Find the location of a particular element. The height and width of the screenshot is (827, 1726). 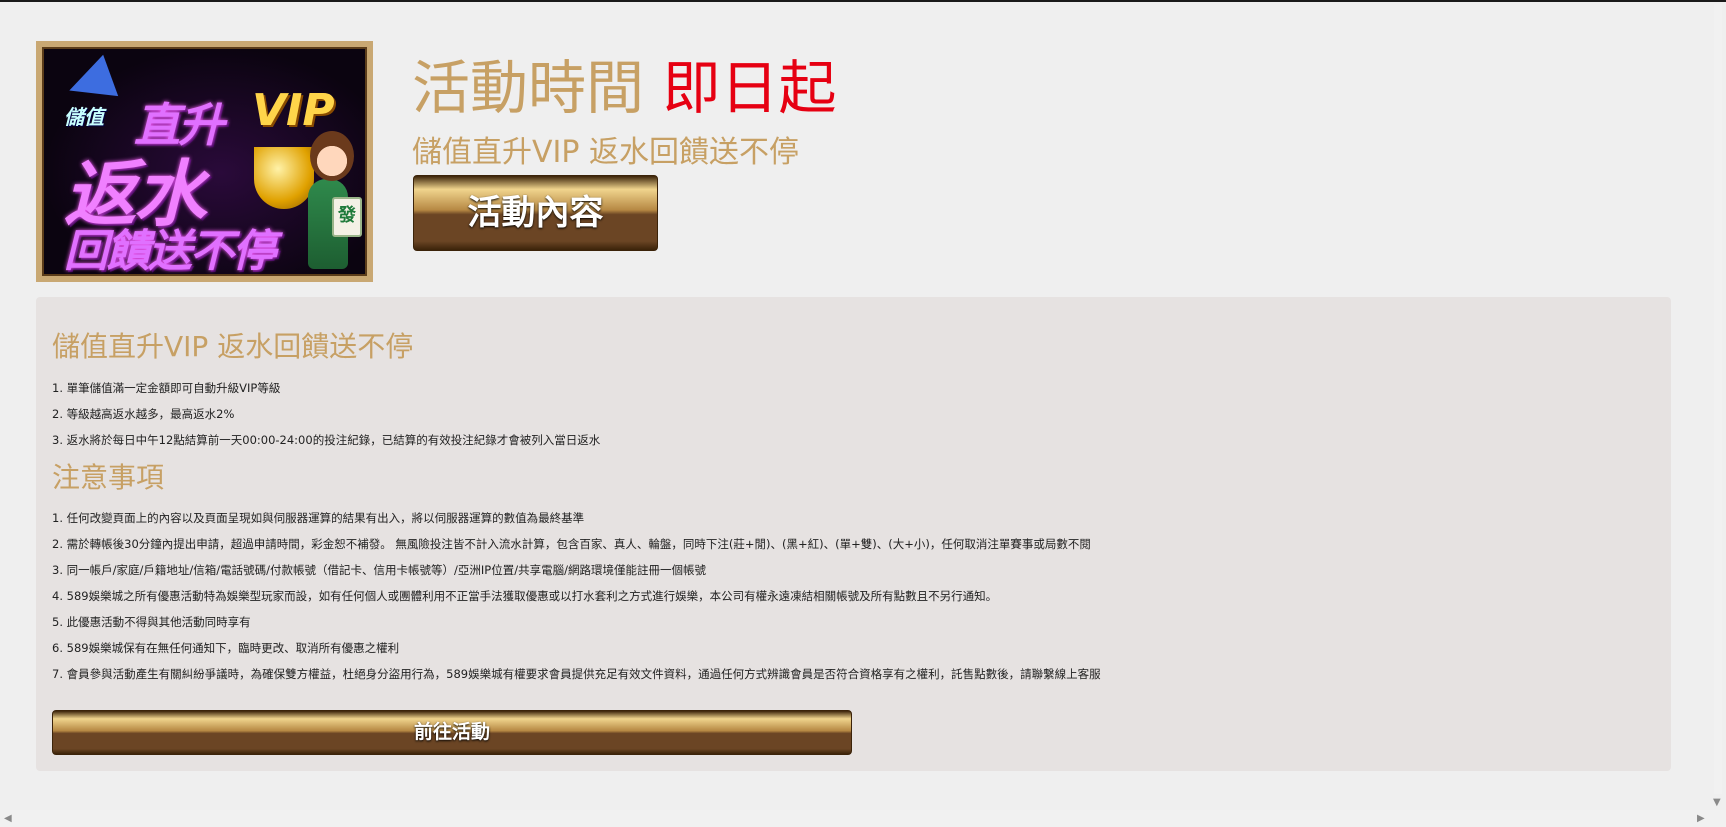

activity-time-label: 活動時間 is located at coordinates (528, 88).